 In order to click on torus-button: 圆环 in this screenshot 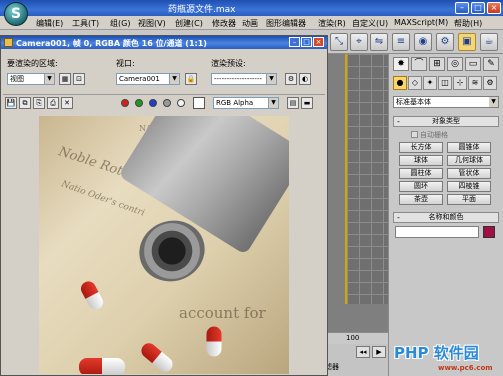, I will do `click(421, 186)`.